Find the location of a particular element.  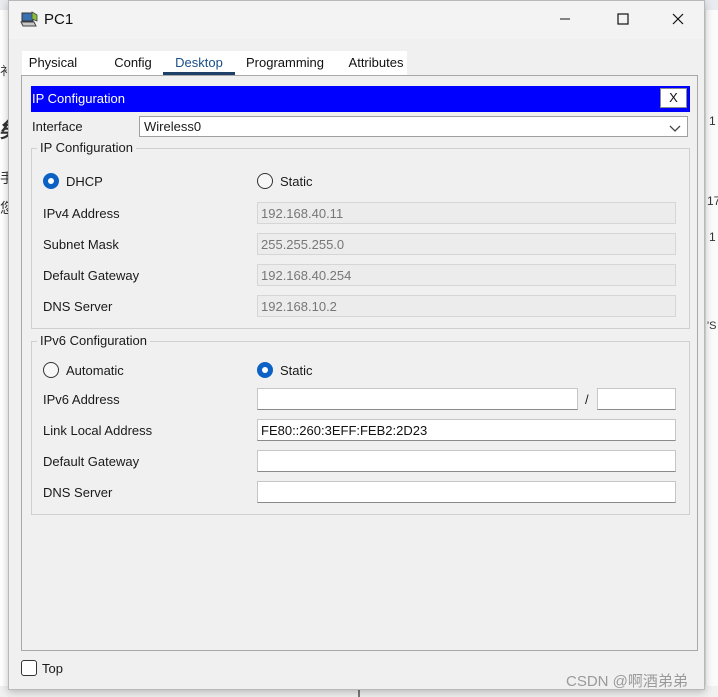

pc-app-icon is located at coordinates (29, 20).